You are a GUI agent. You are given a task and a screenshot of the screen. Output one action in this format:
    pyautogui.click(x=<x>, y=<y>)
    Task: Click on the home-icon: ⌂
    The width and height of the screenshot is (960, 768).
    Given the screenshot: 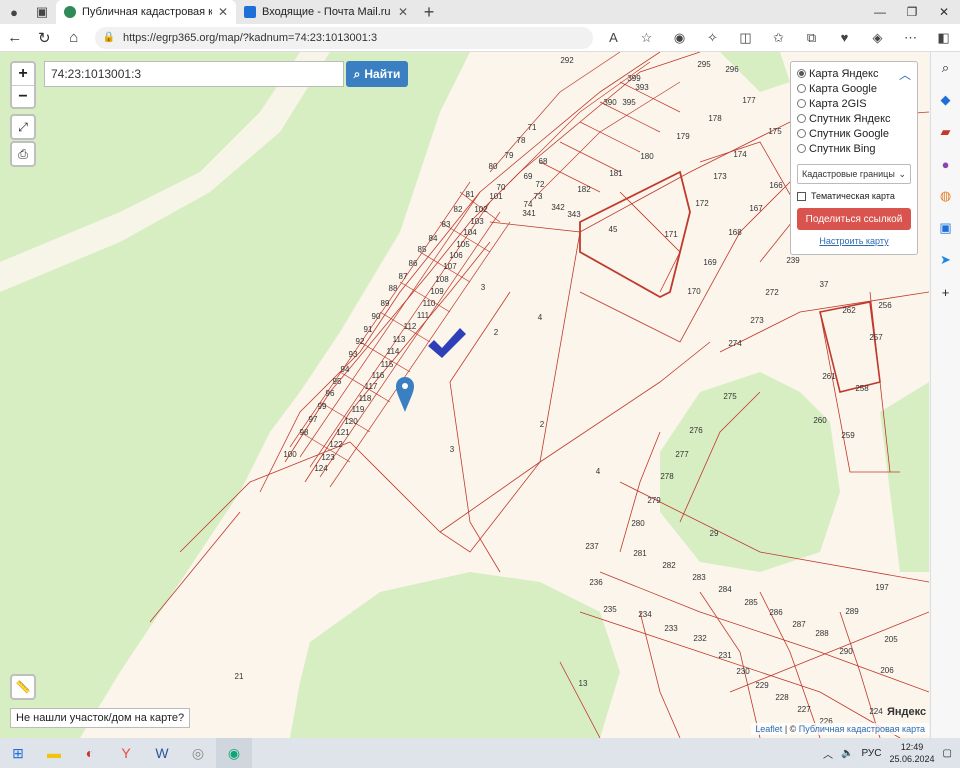 What is the action you would take?
    pyautogui.click(x=74, y=38)
    